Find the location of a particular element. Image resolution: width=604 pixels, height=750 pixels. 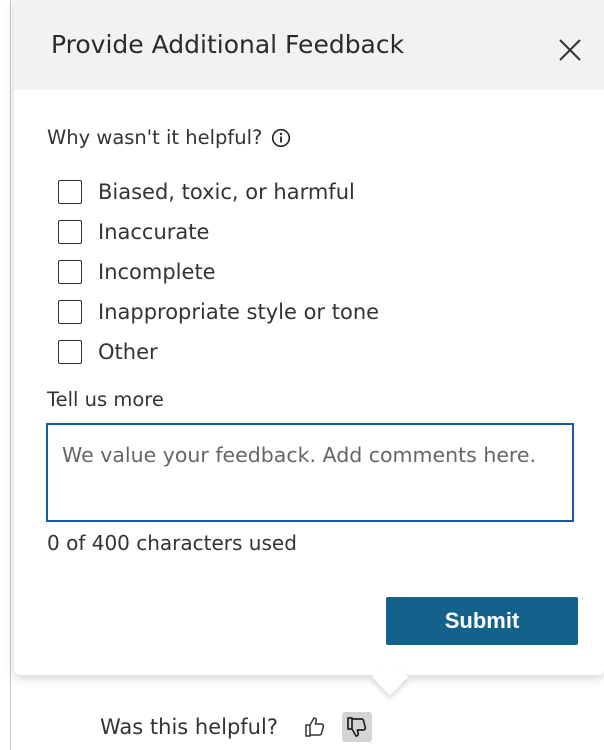

comment-label: Tell us more is located at coordinates (105, 399).